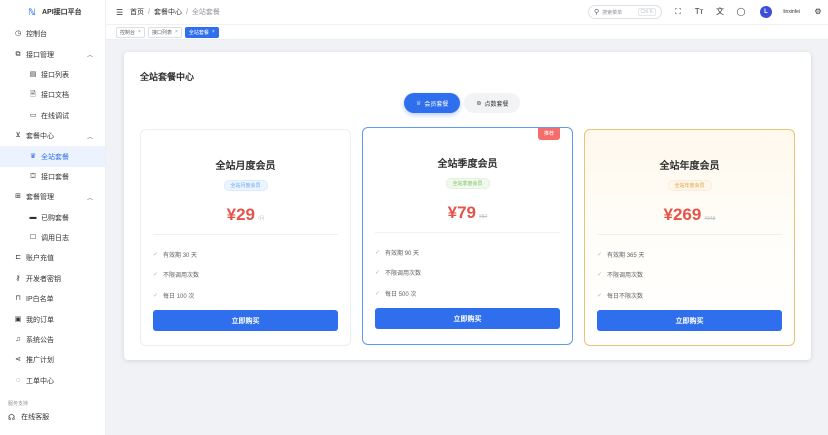 The height and width of the screenshot is (435, 828). What do you see at coordinates (432, 103) in the screenshot?
I see `tab-member-plans: ♕ 会员套餐` at bounding box center [432, 103].